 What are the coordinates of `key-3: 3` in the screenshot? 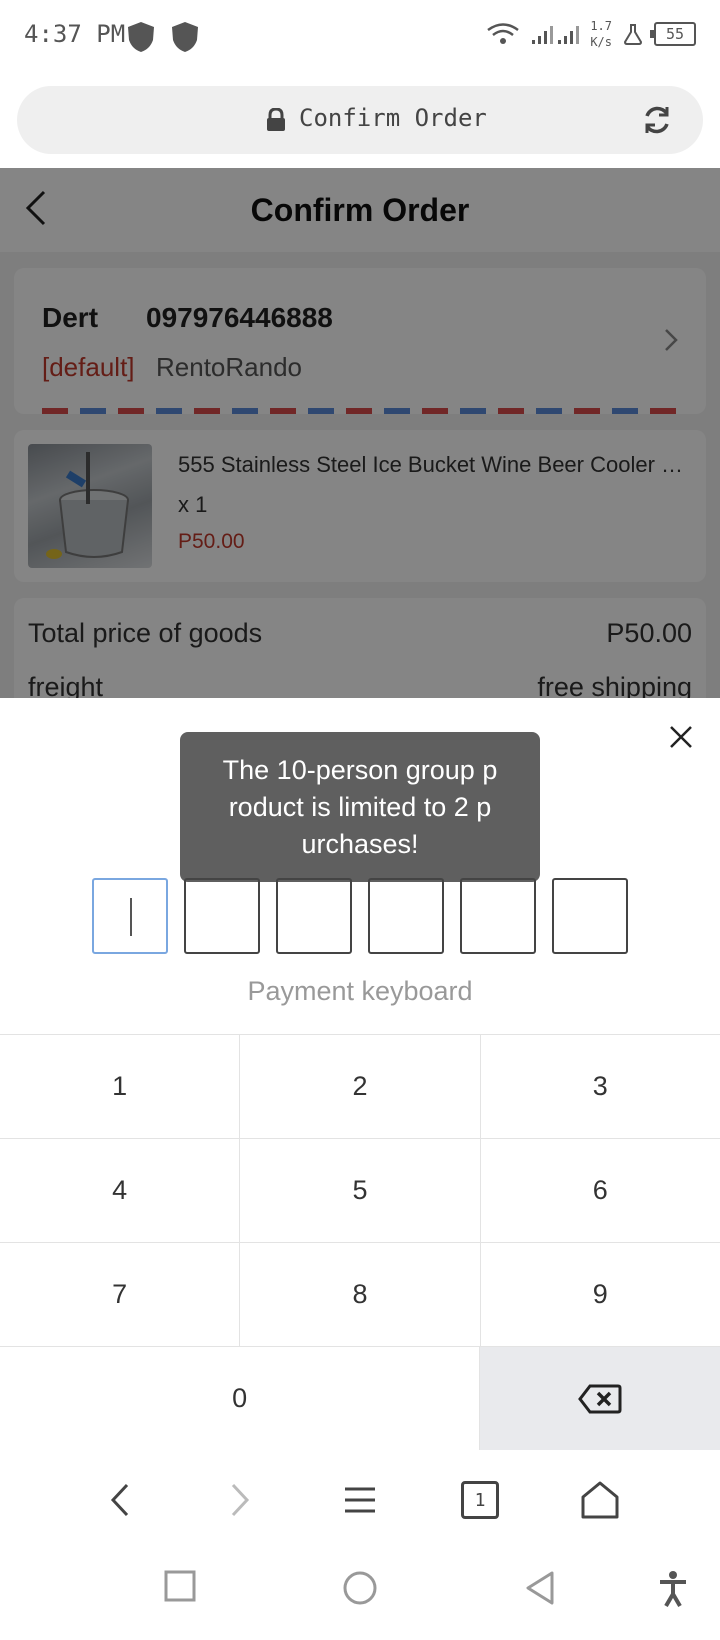 It's located at (600, 1086).